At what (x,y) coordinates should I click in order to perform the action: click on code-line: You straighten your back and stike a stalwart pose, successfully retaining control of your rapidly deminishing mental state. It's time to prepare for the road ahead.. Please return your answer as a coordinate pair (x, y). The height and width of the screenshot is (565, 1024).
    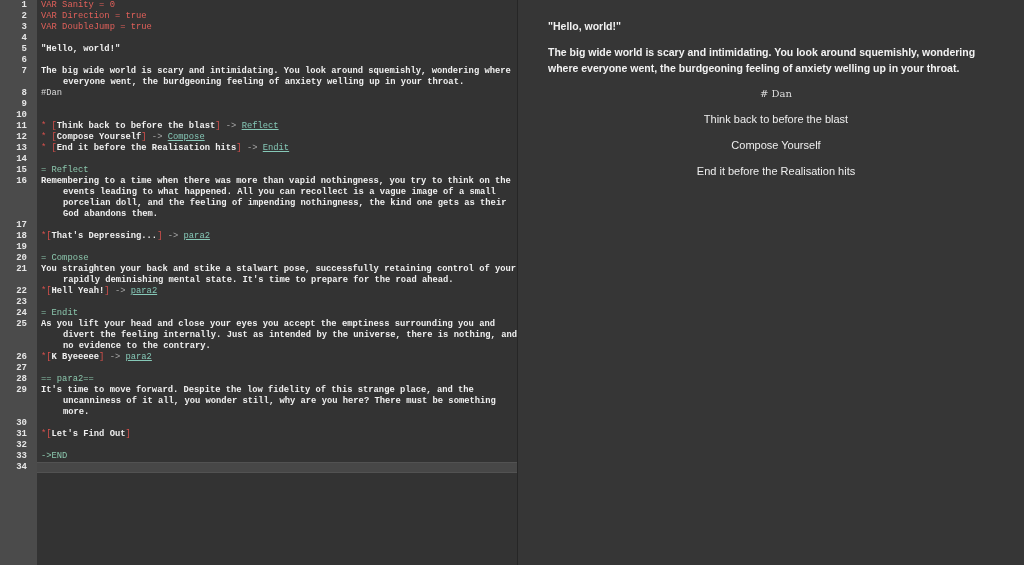
    Looking at the image, I should click on (279, 275).